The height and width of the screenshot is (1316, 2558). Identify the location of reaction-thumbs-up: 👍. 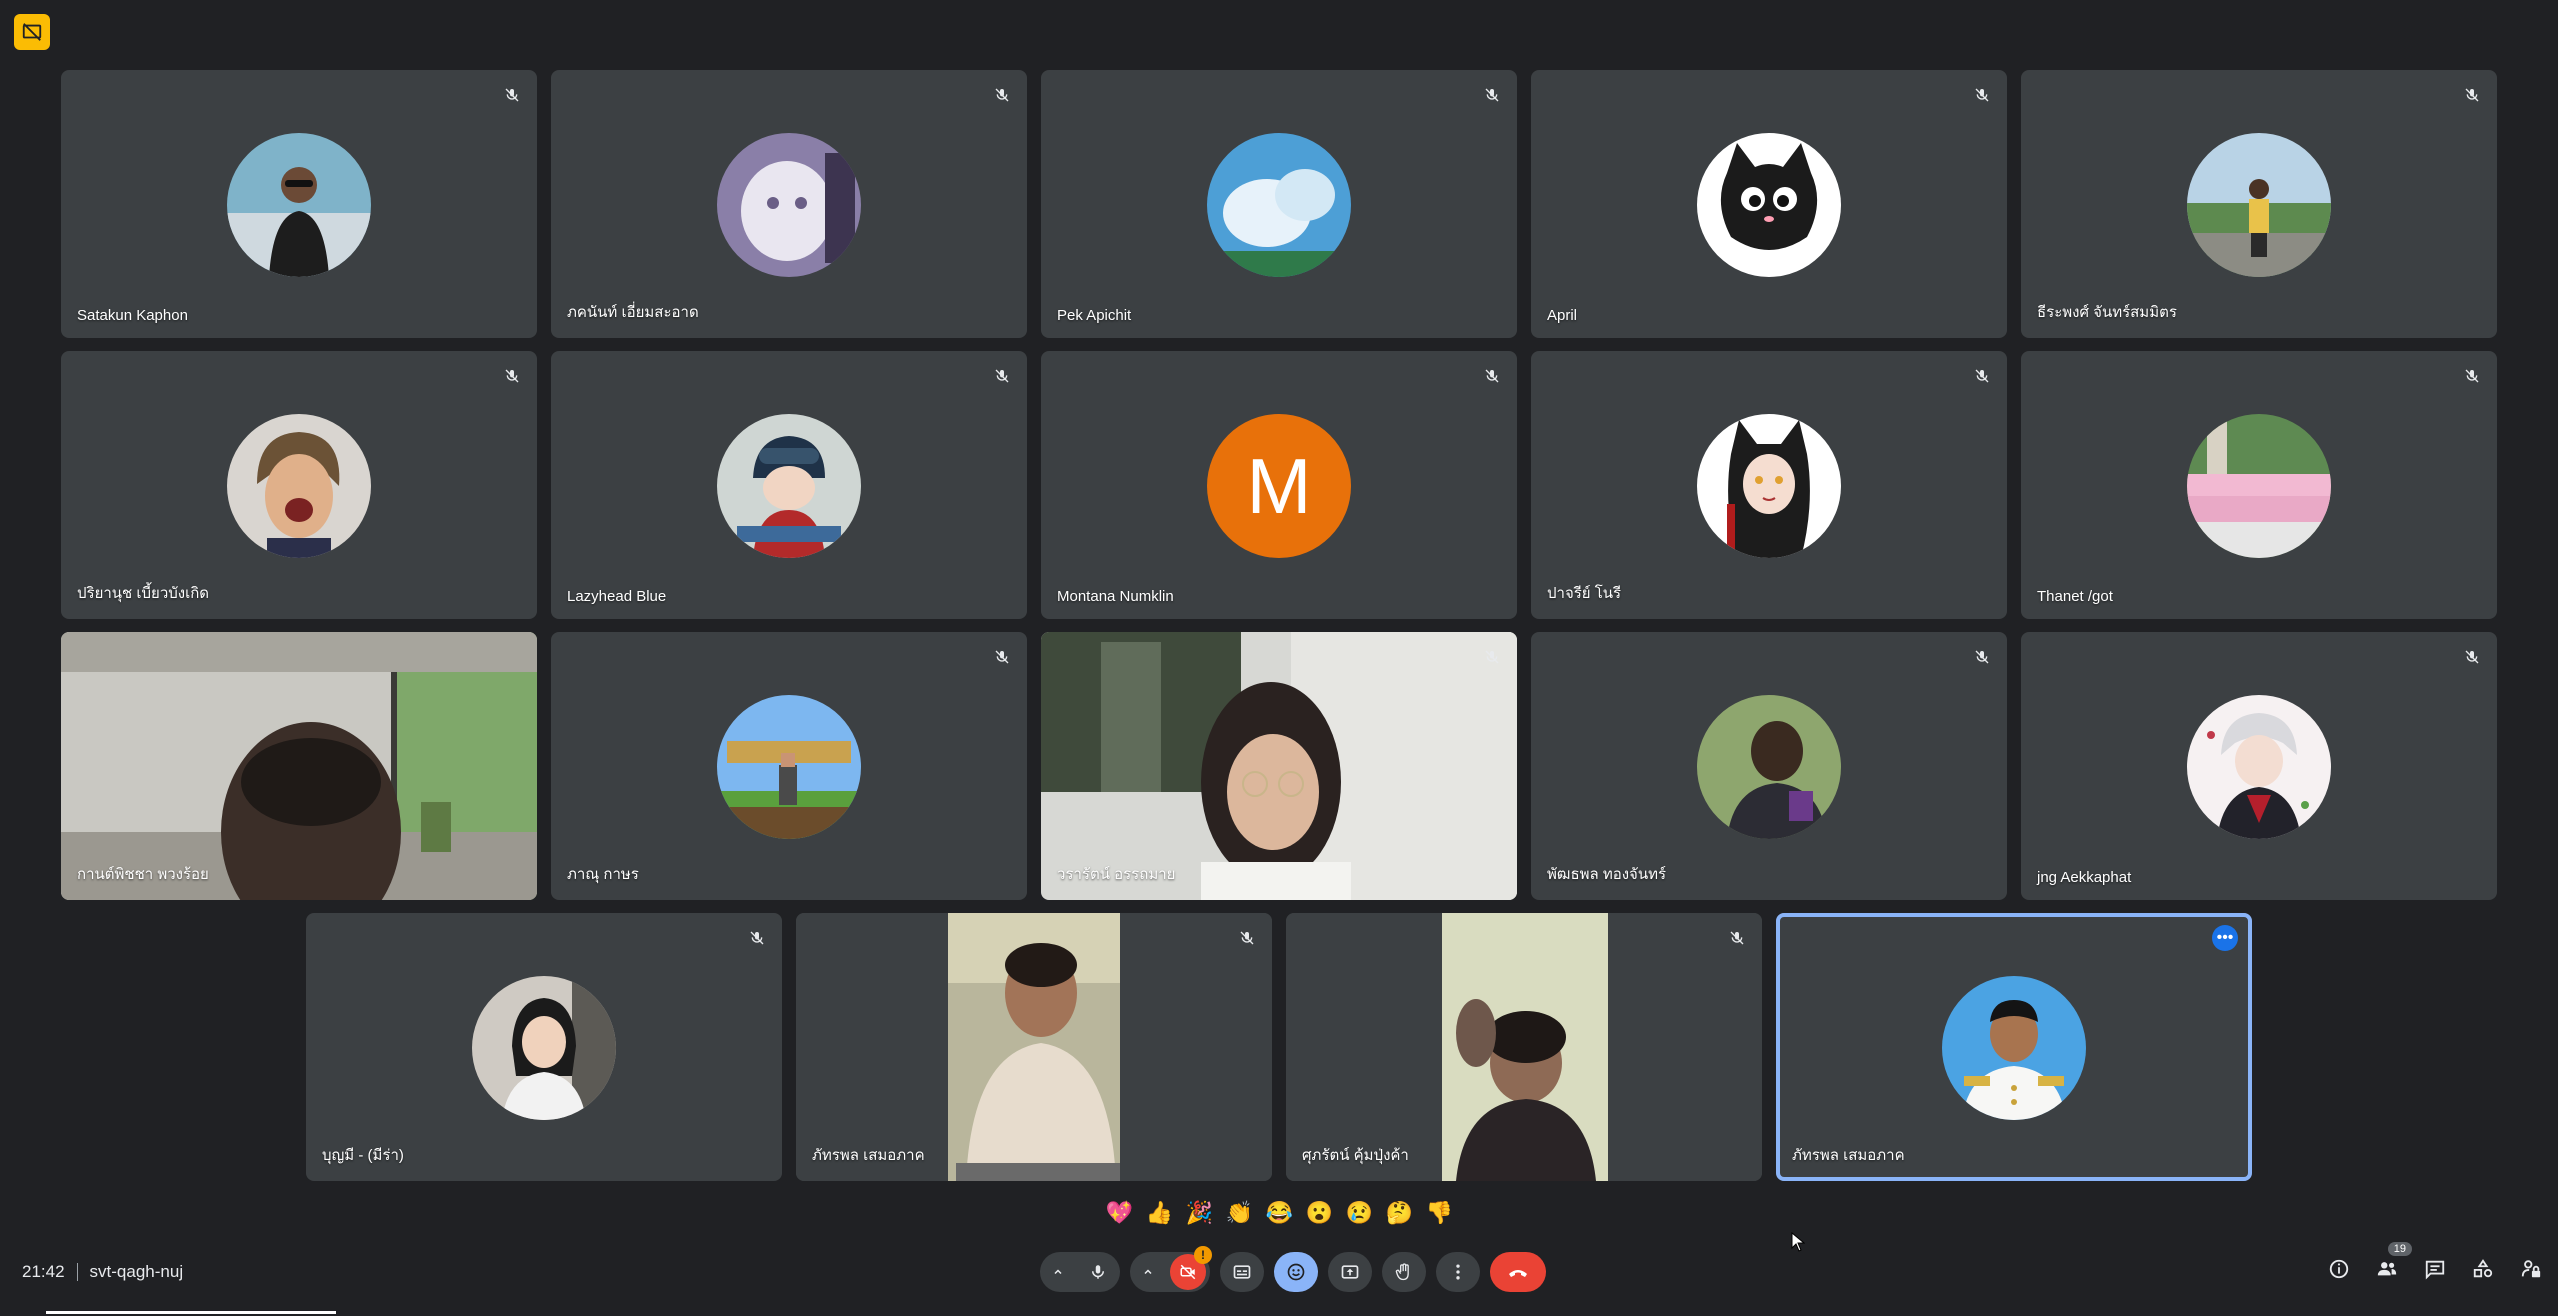
(1159, 1213).